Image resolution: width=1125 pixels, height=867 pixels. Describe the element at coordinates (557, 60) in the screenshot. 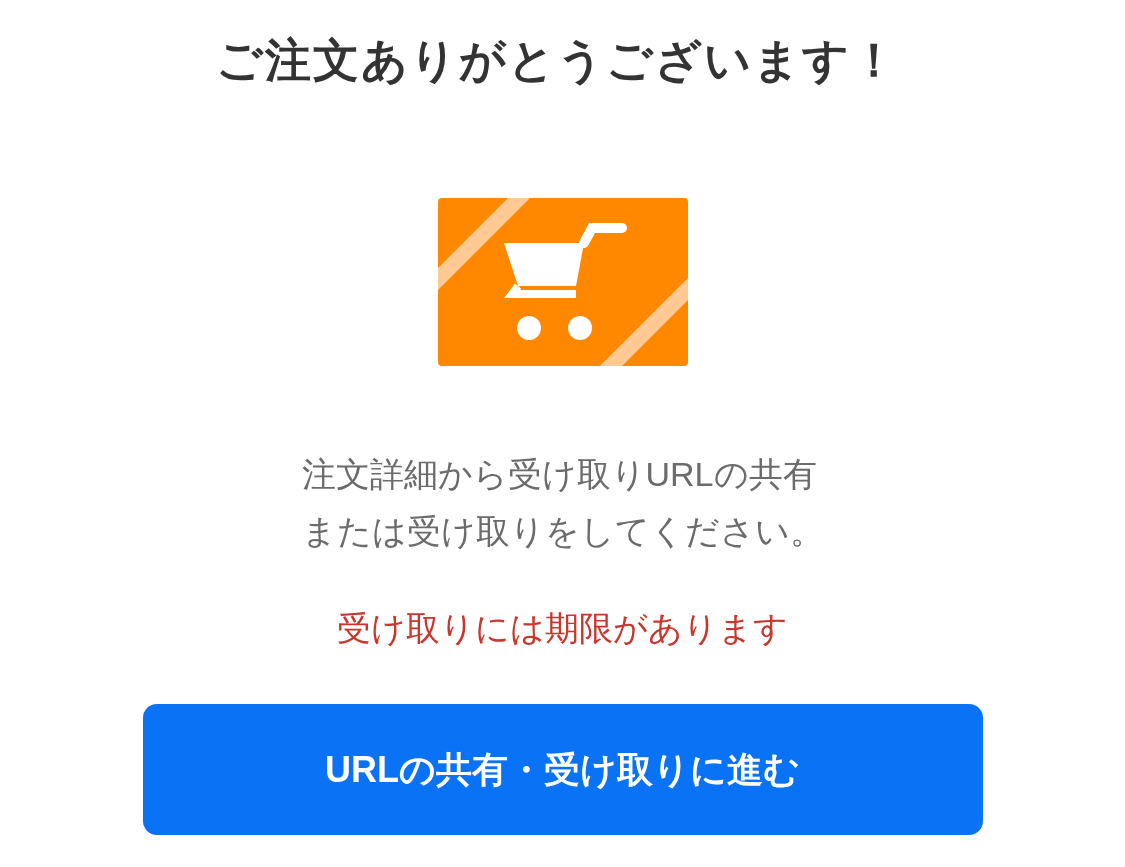

I see `page-title: ご注文ありがとうございます！` at that location.